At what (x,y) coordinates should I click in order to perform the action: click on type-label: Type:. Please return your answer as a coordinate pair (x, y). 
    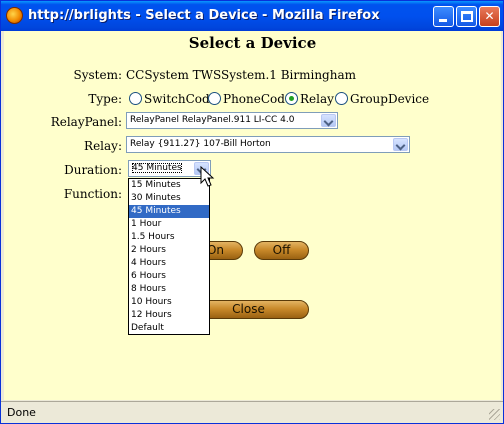
    Looking at the image, I should click on (105, 99).